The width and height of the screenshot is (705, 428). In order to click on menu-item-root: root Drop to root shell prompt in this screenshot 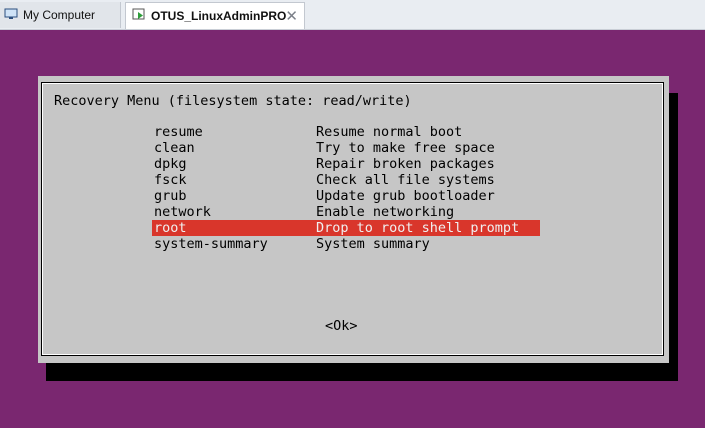, I will do `click(346, 228)`.